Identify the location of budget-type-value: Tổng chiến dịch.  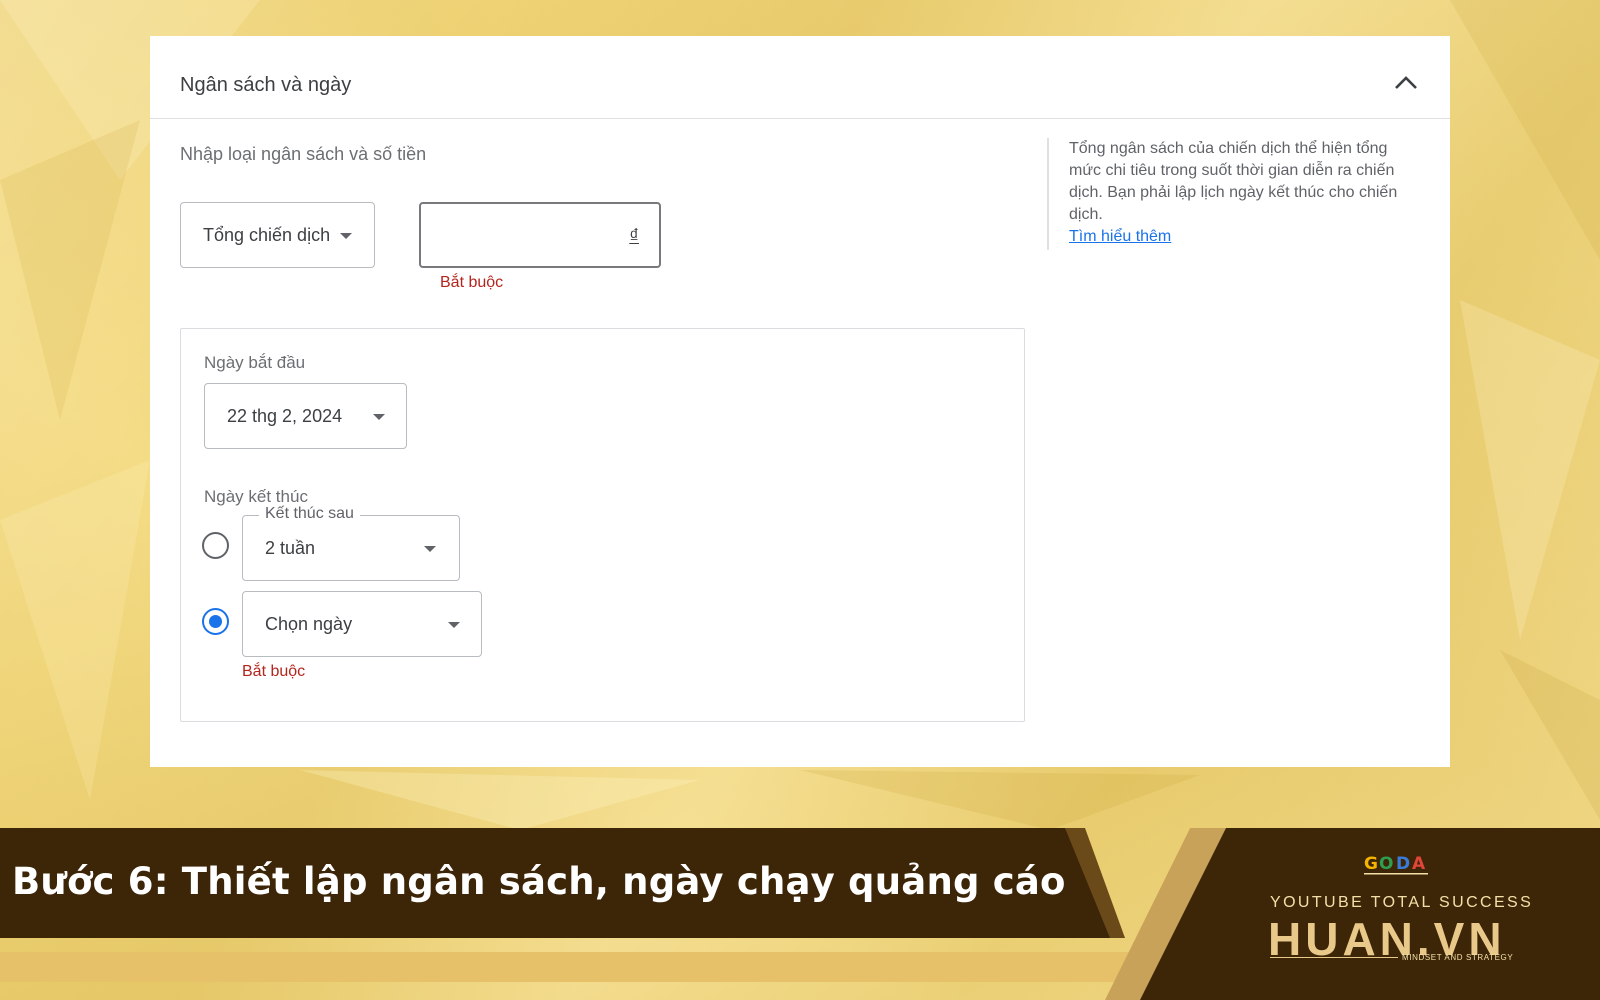
(267, 235).